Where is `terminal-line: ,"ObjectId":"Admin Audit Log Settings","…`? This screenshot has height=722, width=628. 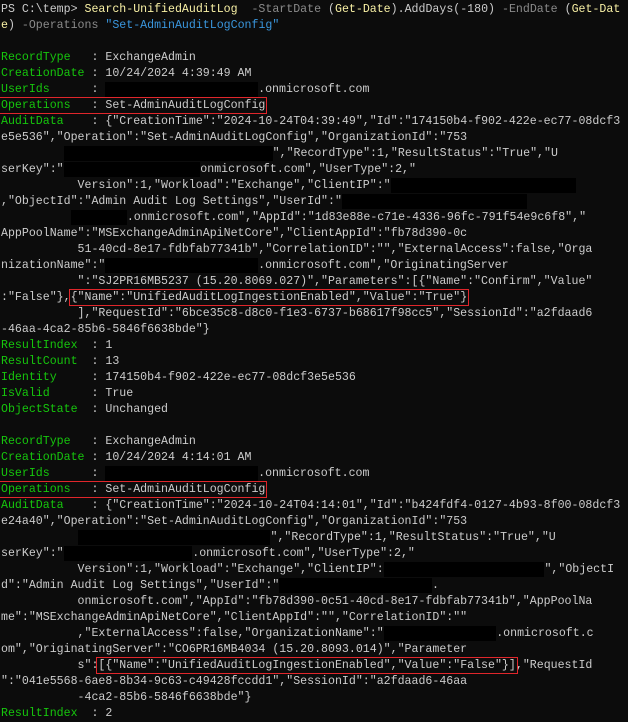 terminal-line: ,"ObjectId":"Admin Audit Log Settings","… is located at coordinates (310, 202).